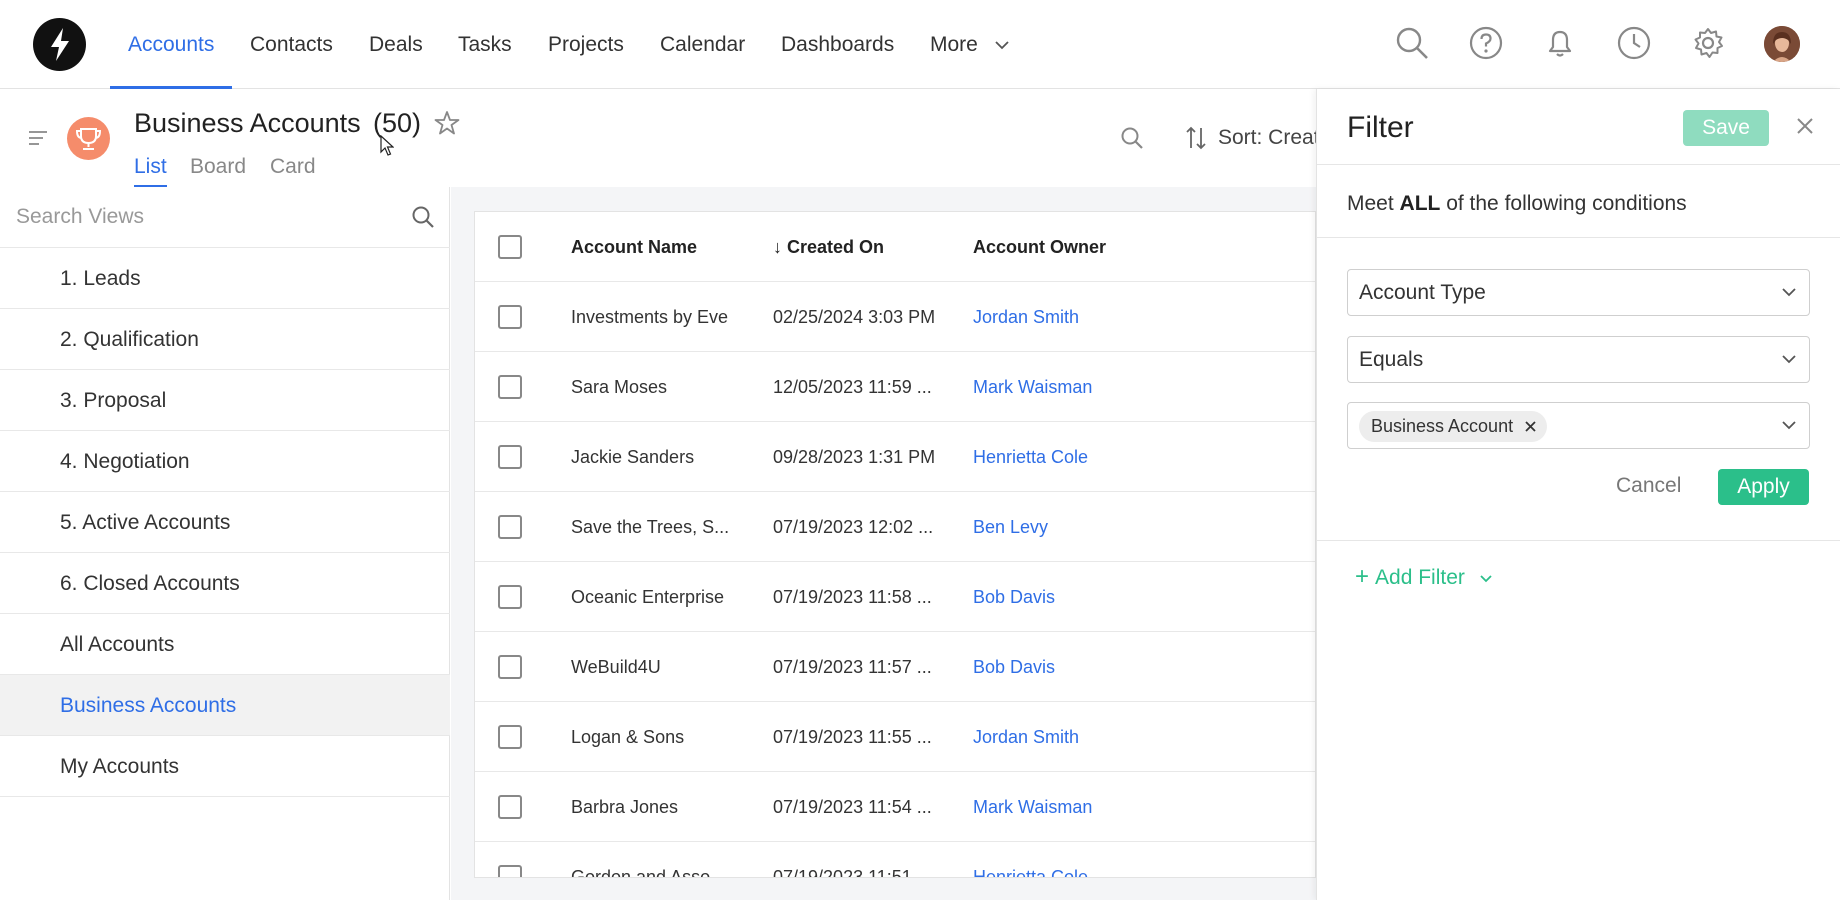  Describe the element at coordinates (1648, 486) in the screenshot. I see `cancel-button: Cancel` at that location.